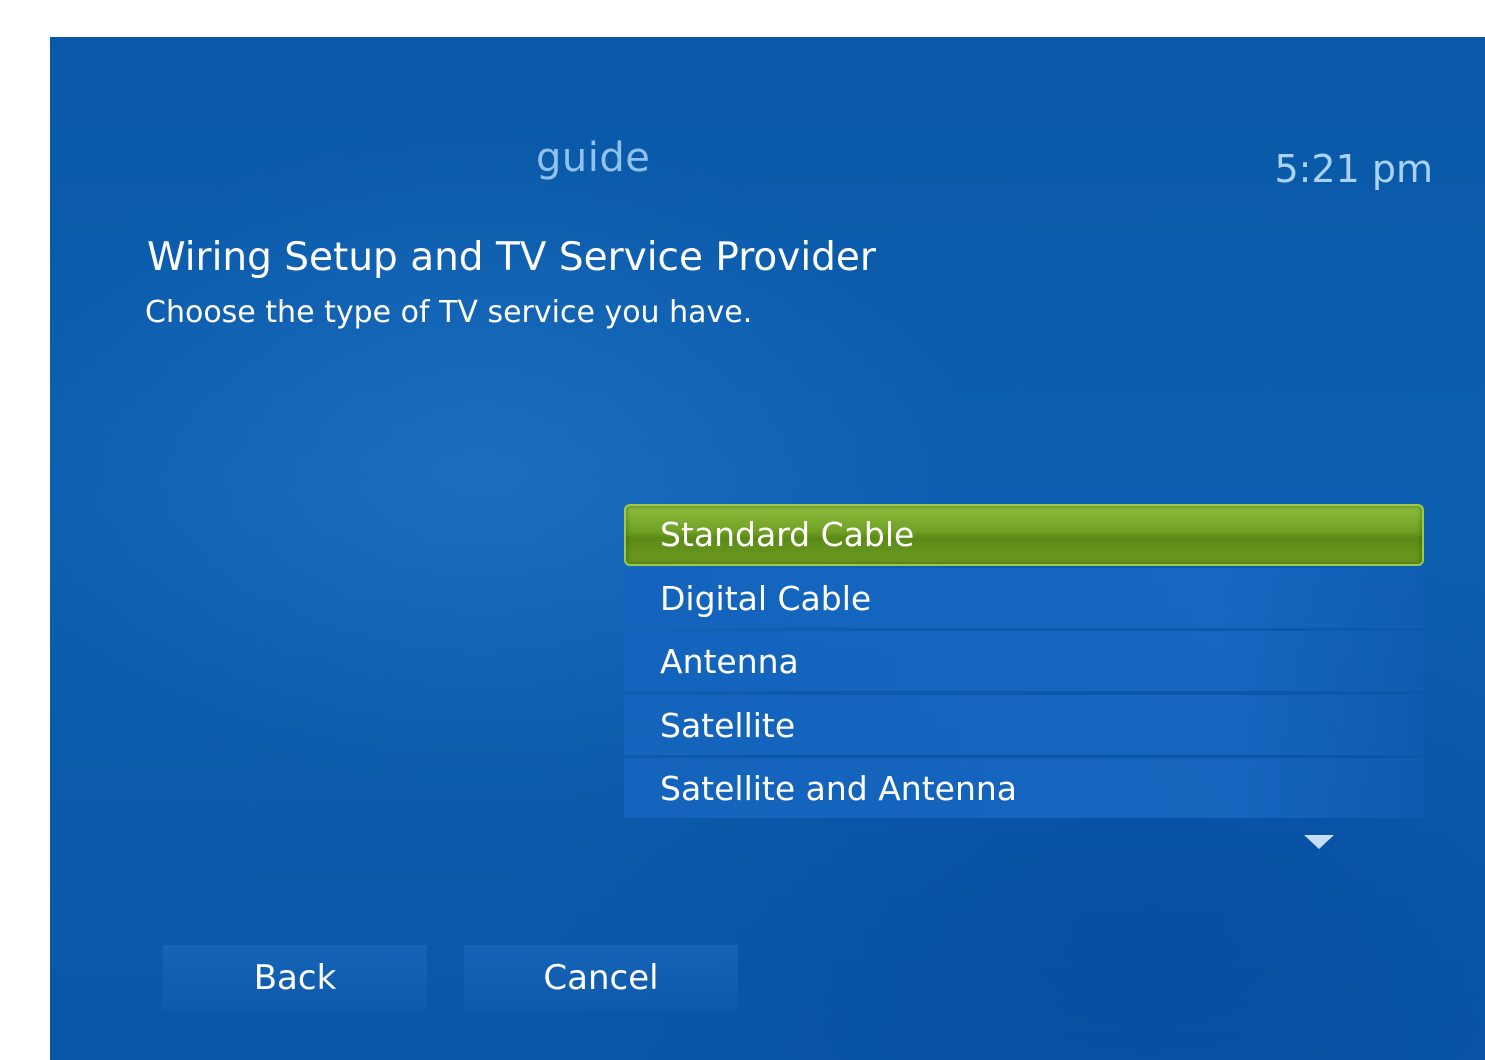 The image size is (1485, 1060). Describe the element at coordinates (1353, 169) in the screenshot. I see `clock: 5:21 pm` at that location.